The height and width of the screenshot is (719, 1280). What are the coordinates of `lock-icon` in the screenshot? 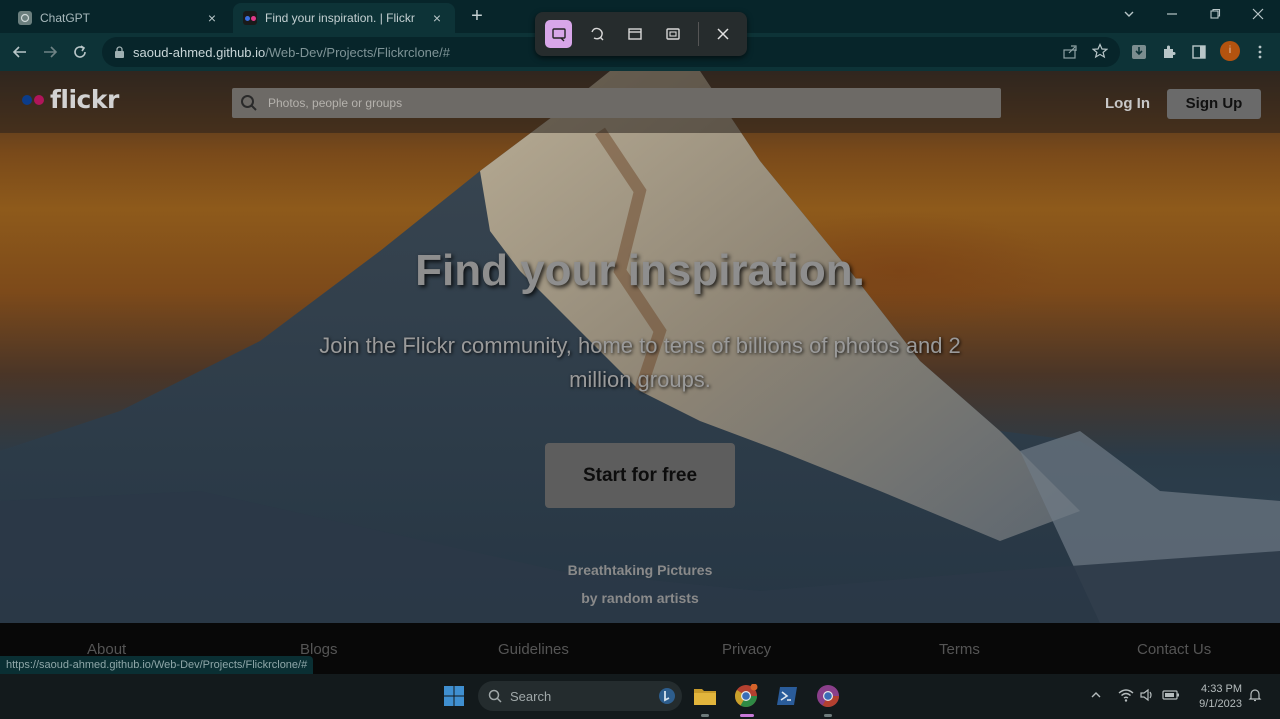 It's located at (119, 52).